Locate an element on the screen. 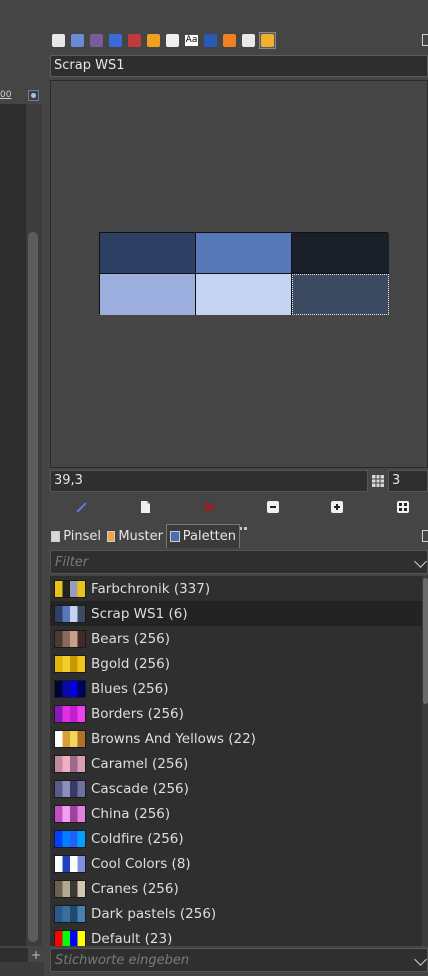 This screenshot has height=976, width=428. tab-muster: Muster is located at coordinates (135, 536).